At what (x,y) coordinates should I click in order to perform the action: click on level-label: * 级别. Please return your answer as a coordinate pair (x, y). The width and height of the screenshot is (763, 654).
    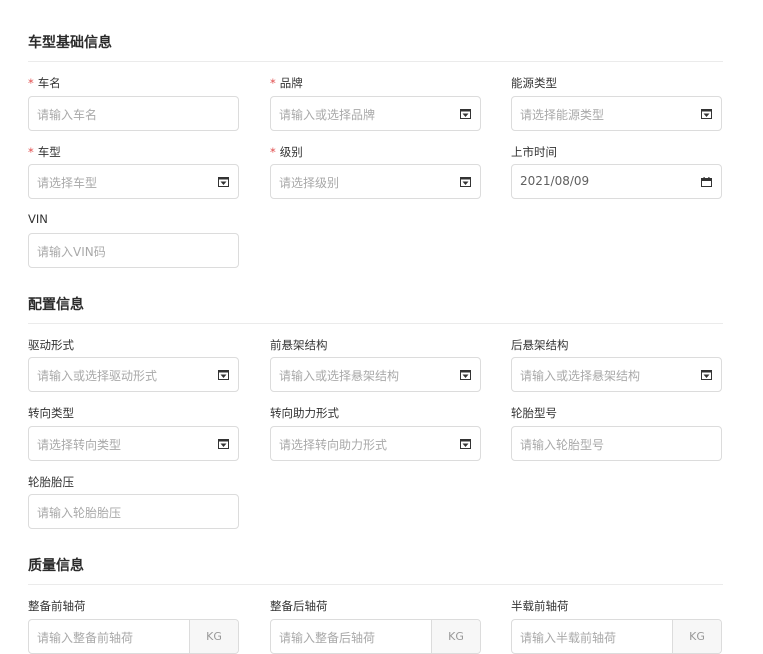
    Looking at the image, I should click on (286, 152).